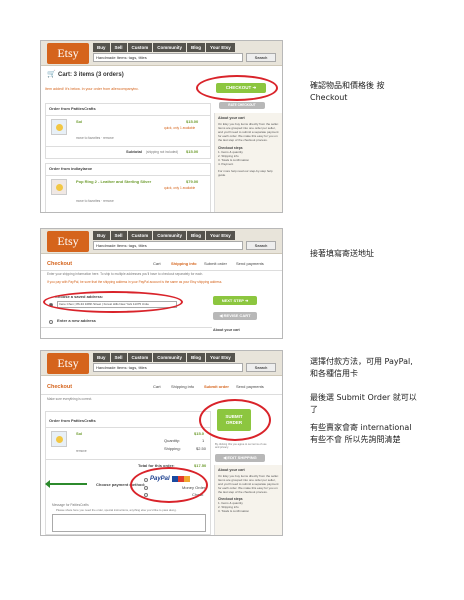 This screenshot has width=464, height=600. What do you see at coordinates (342, 253) in the screenshot?
I see `caption-shipping: 接著填寫寄送地址` at bounding box center [342, 253].